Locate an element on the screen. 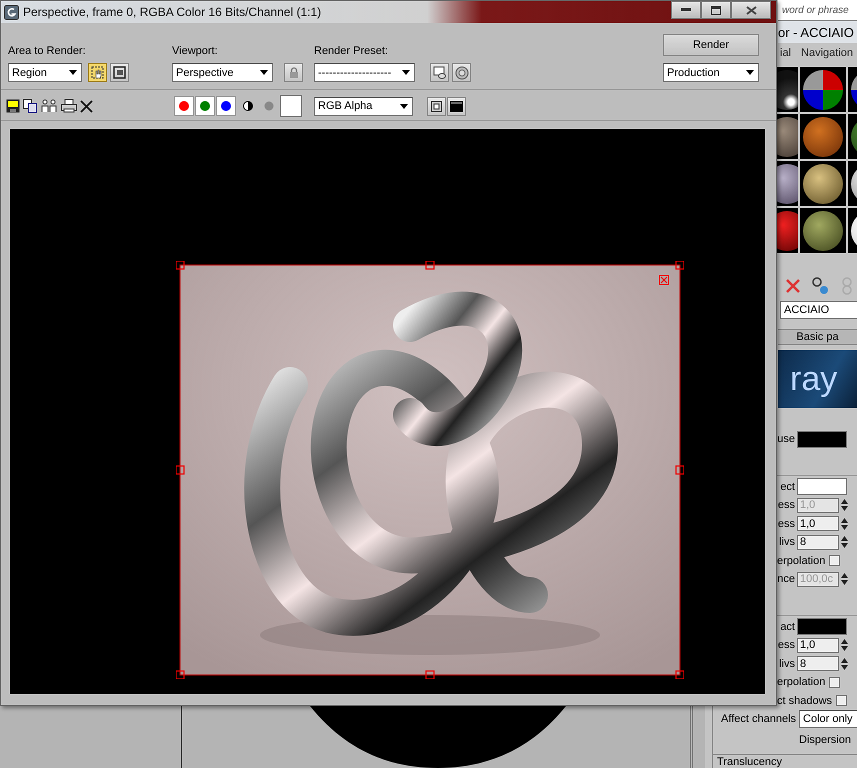 This screenshot has height=768, width=857. hand-region-icon is located at coordinates (97, 72).